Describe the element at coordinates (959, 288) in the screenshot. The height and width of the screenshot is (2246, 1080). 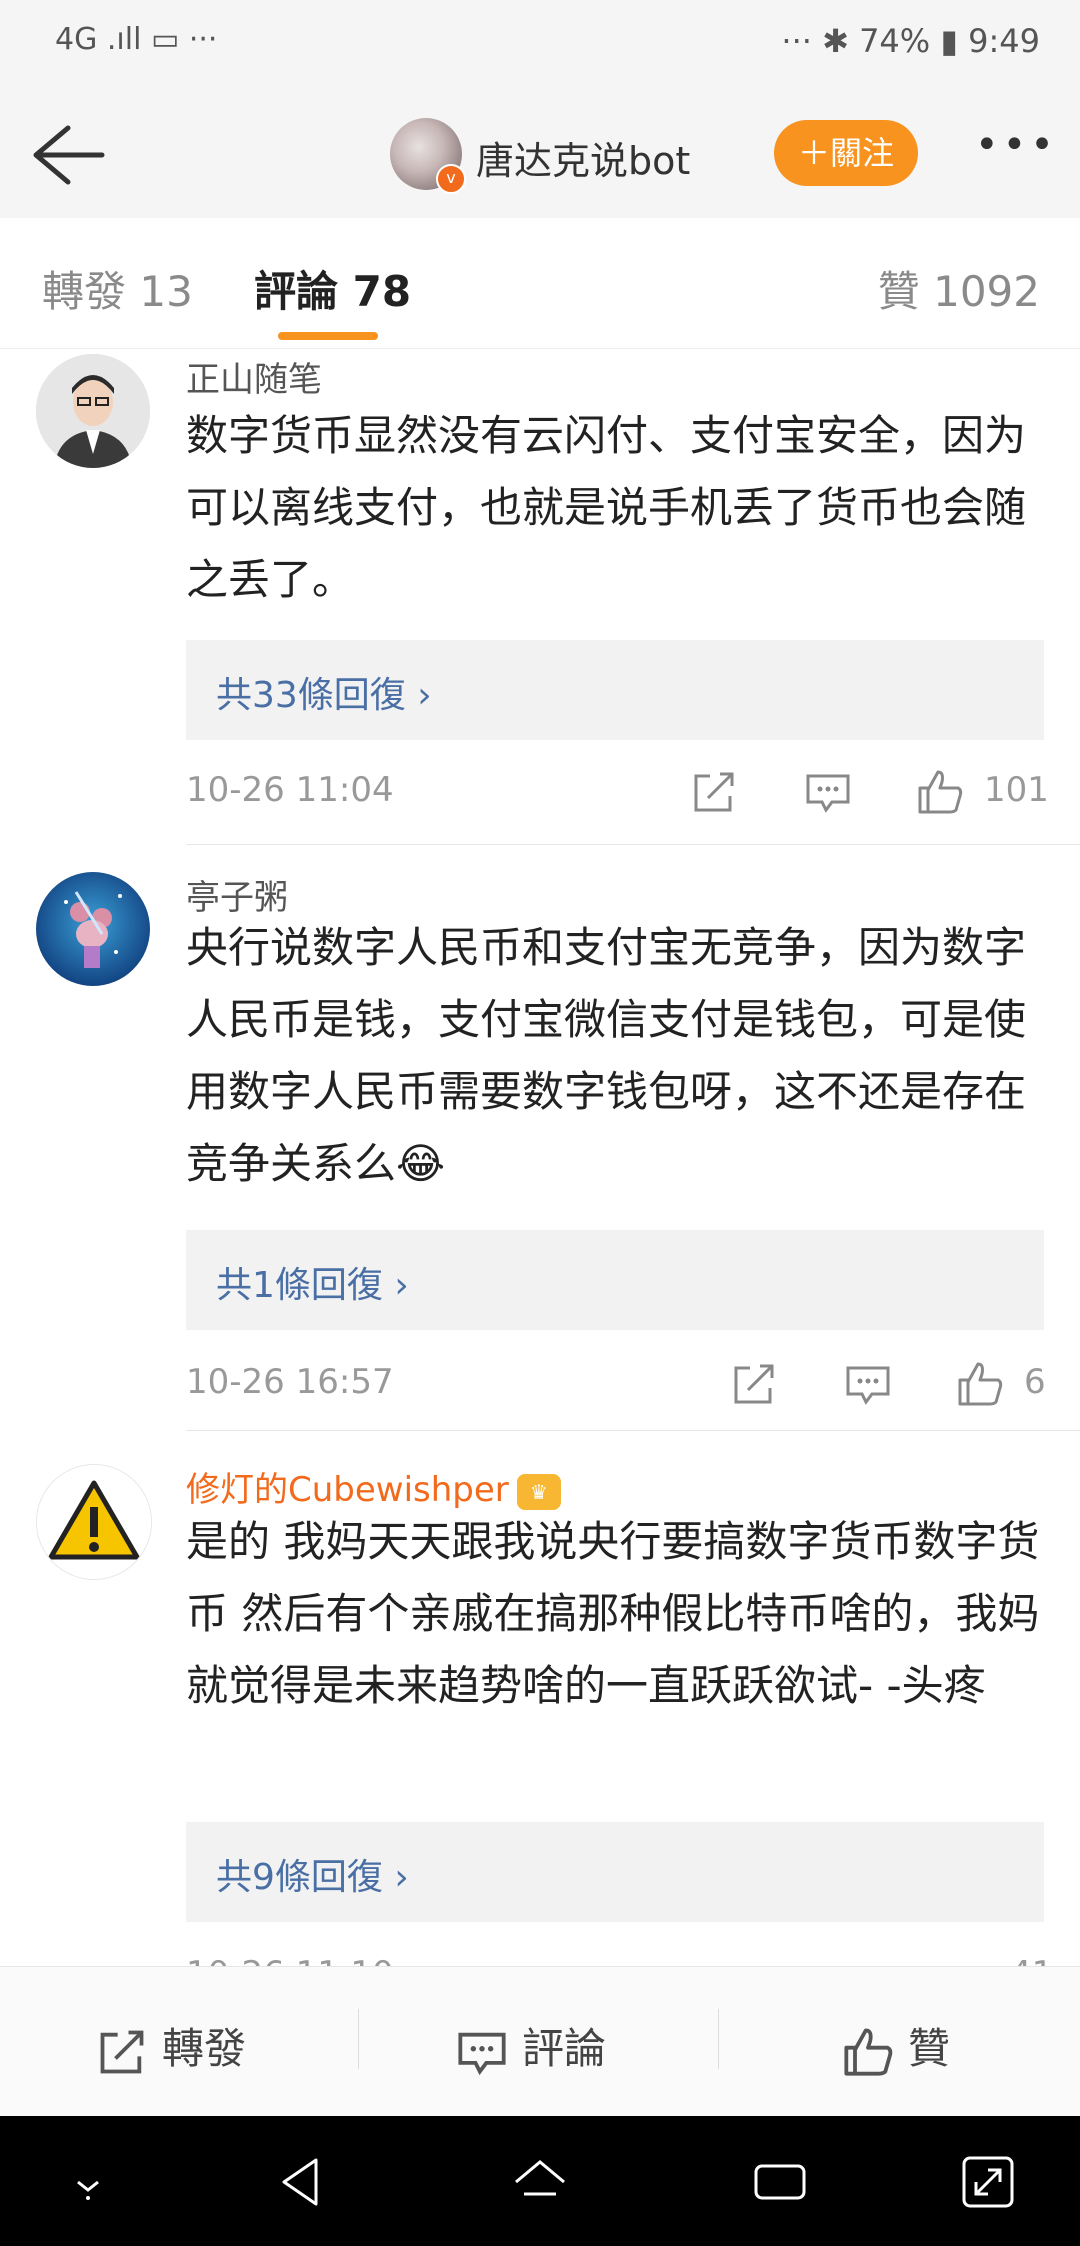
I see `tab-likes: 贊 1092` at that location.